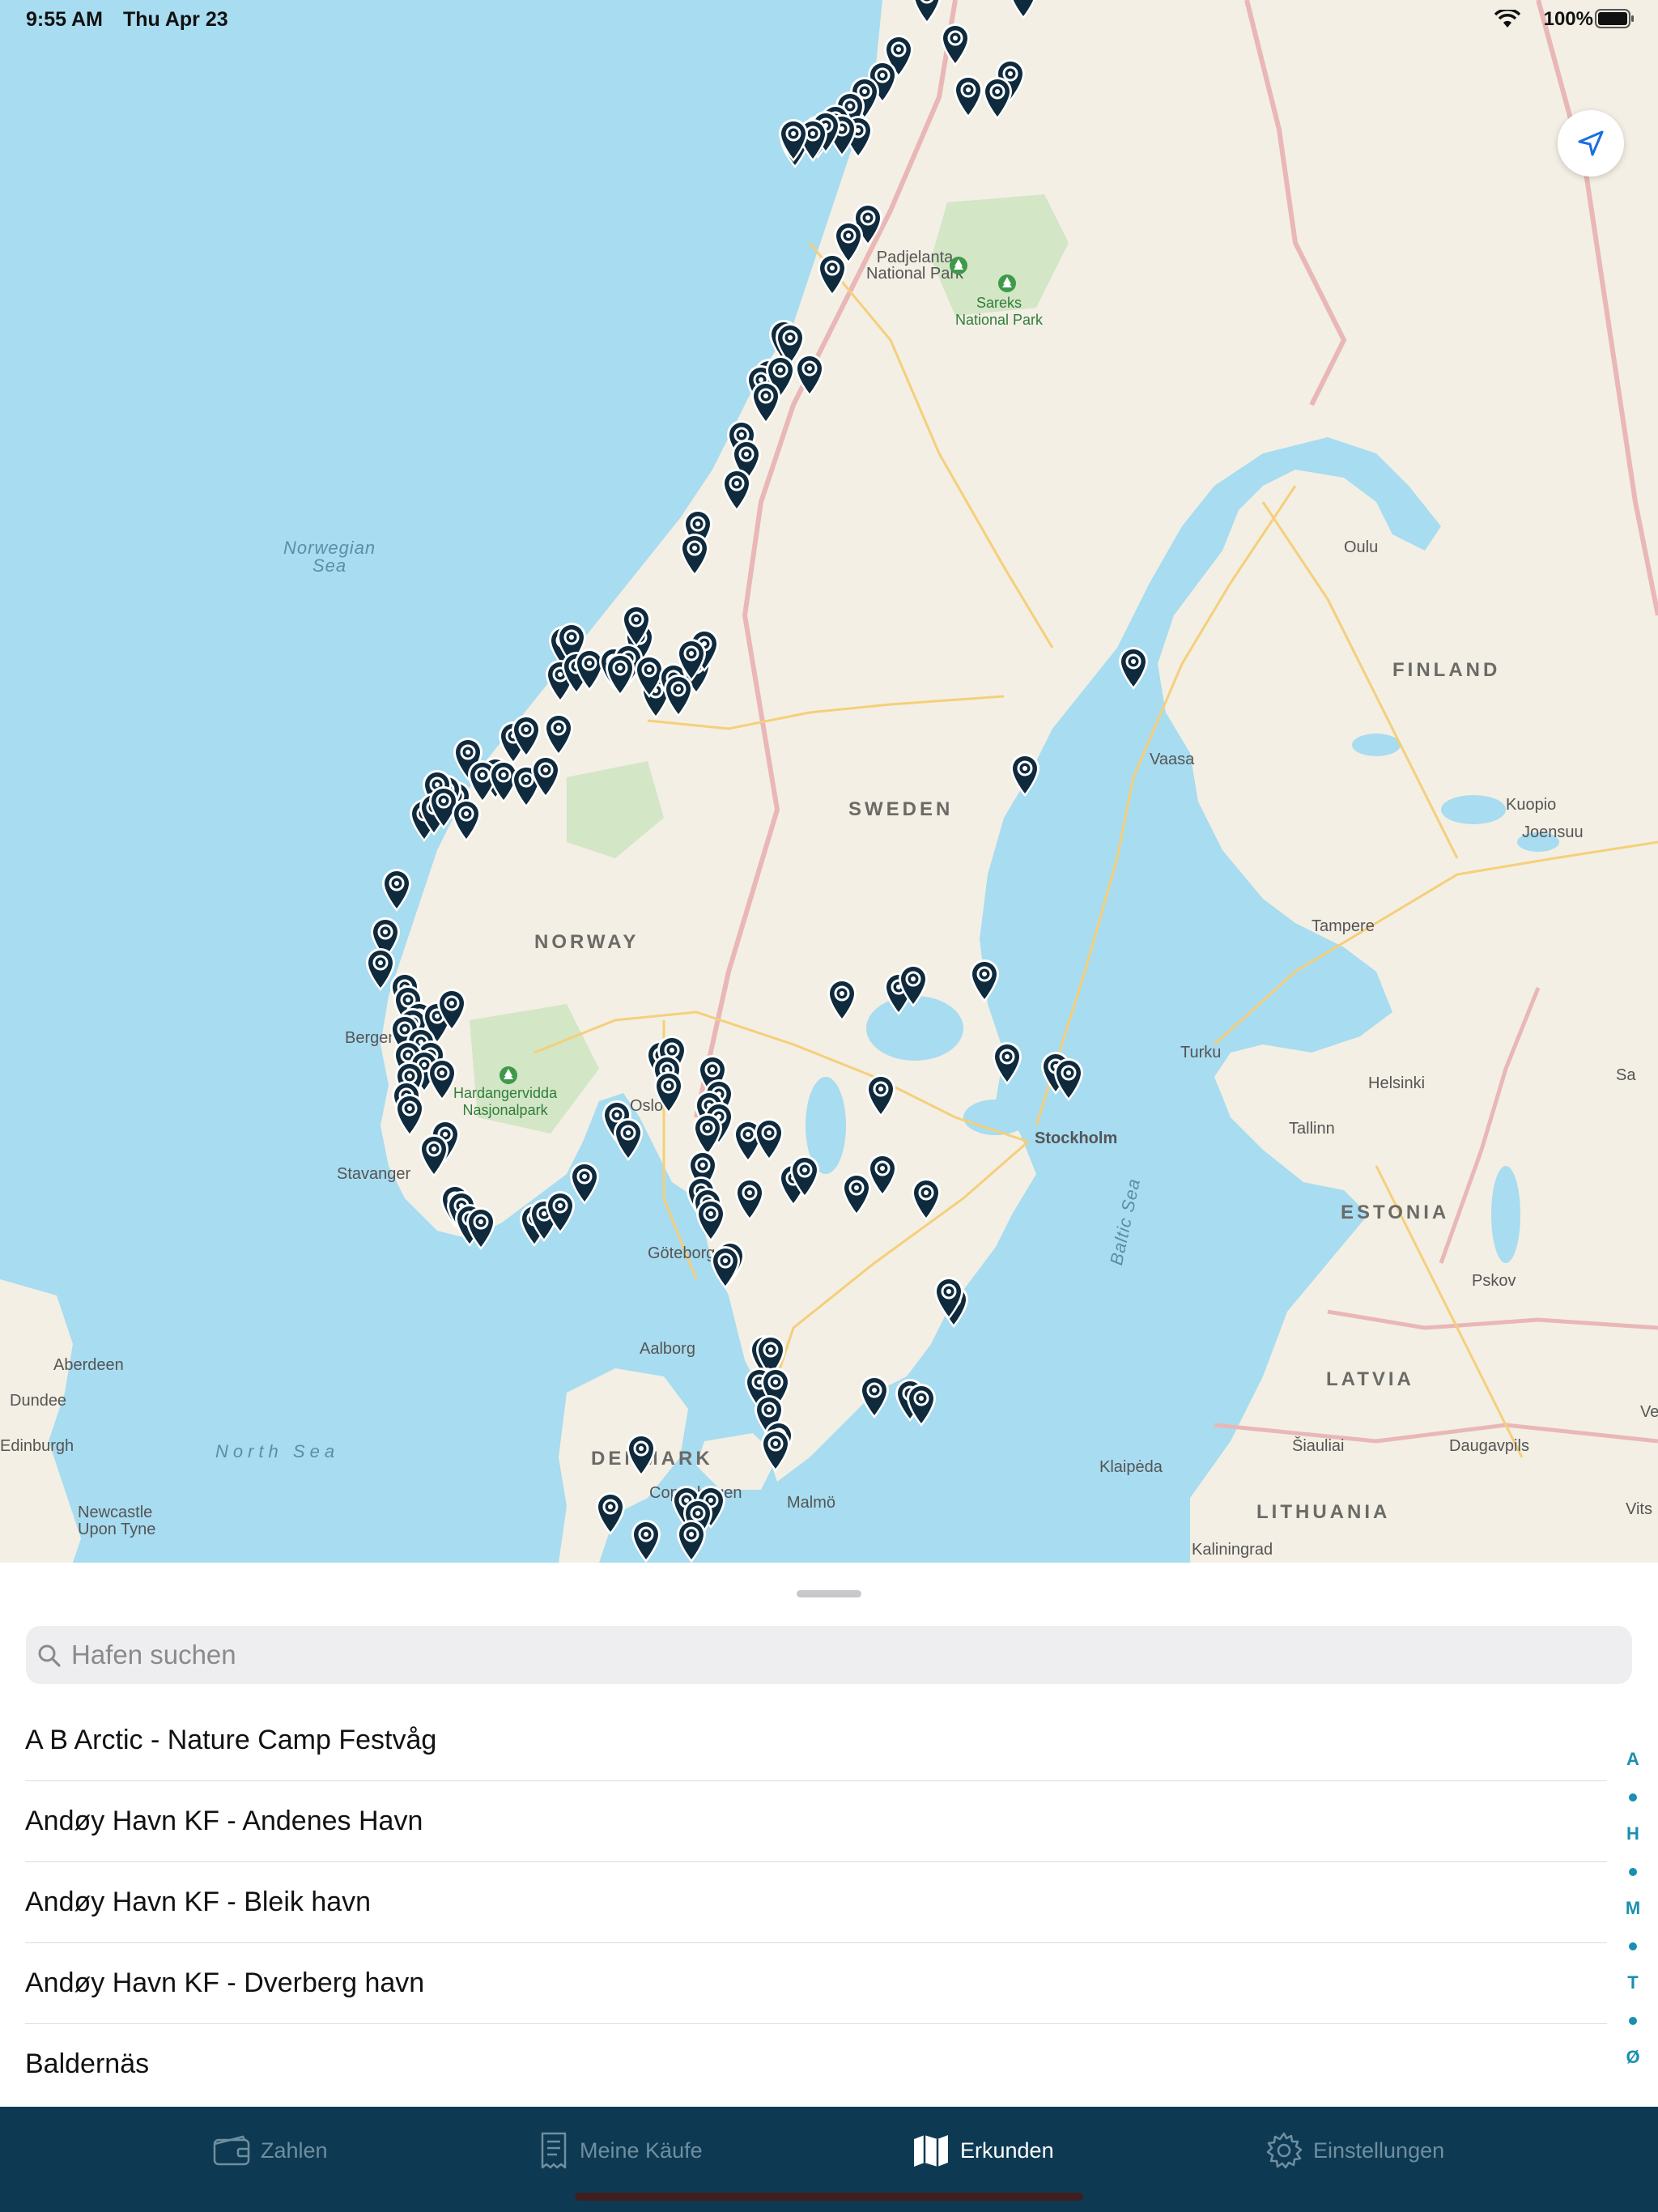 The height and width of the screenshot is (2212, 1658). I want to click on label-vaasa: Vaasa, so click(1172, 760).